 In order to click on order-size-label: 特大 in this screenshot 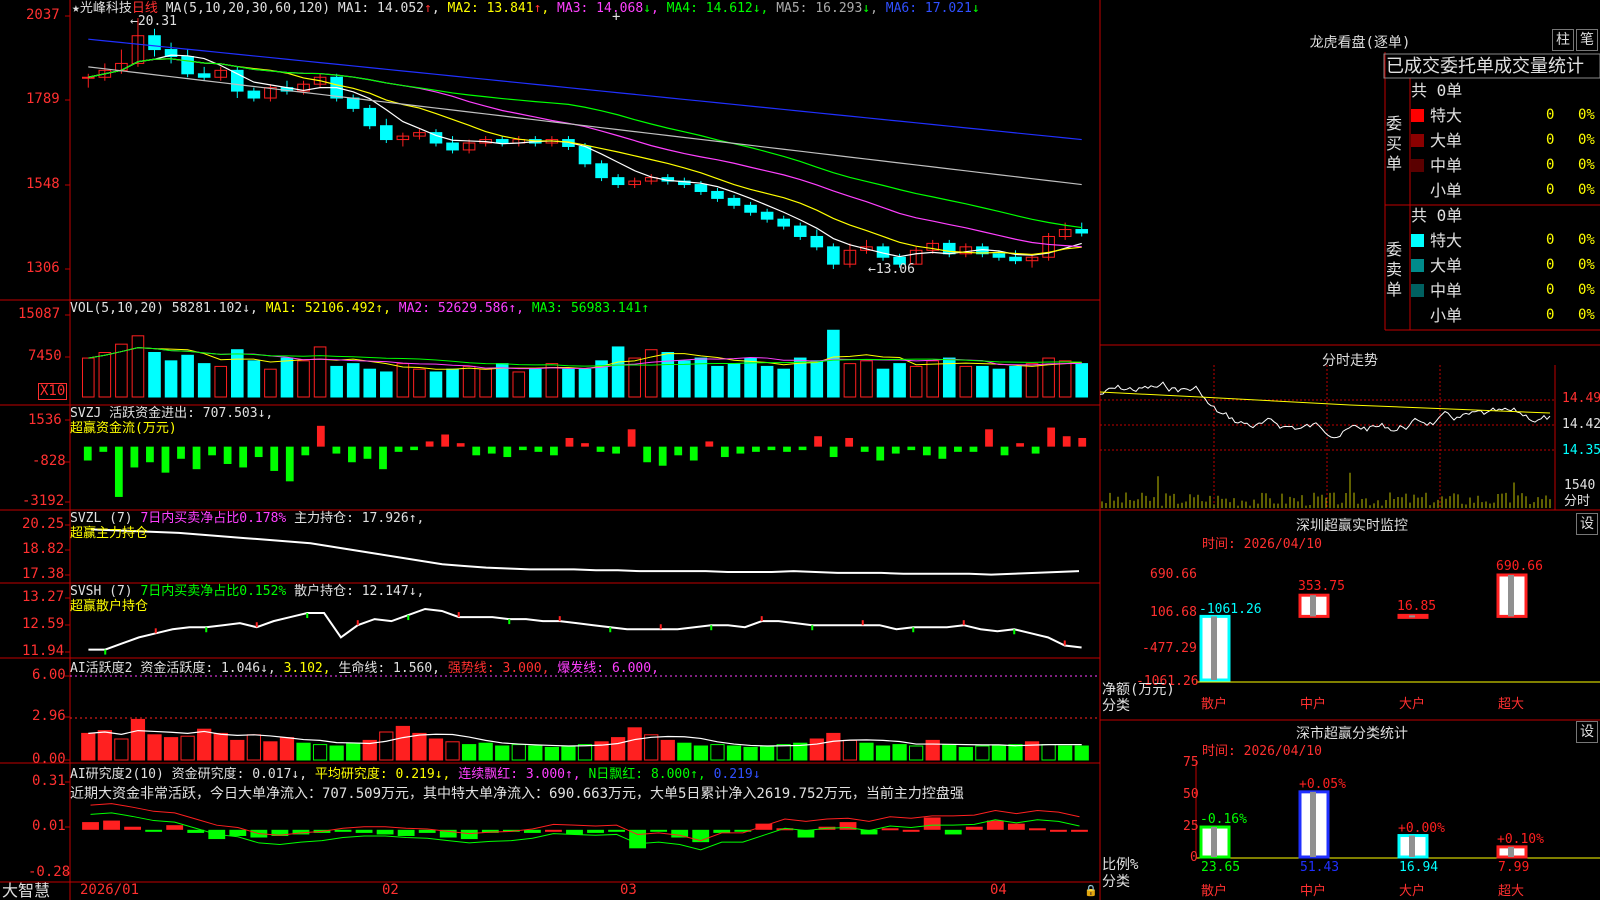, I will do `click(1446, 240)`.